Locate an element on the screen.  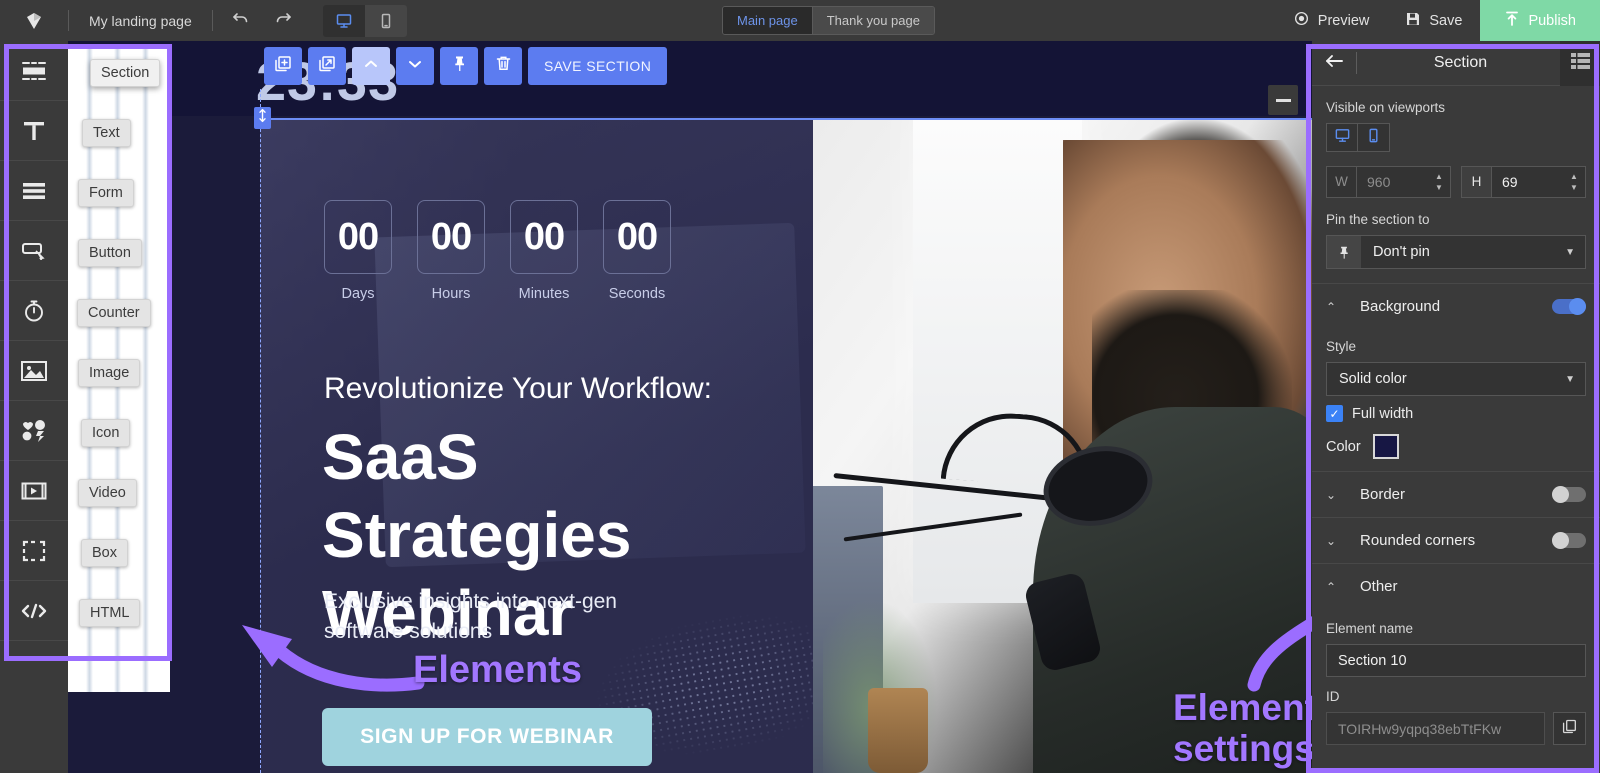
sidebar-item-counter is located at coordinates (34, 311).